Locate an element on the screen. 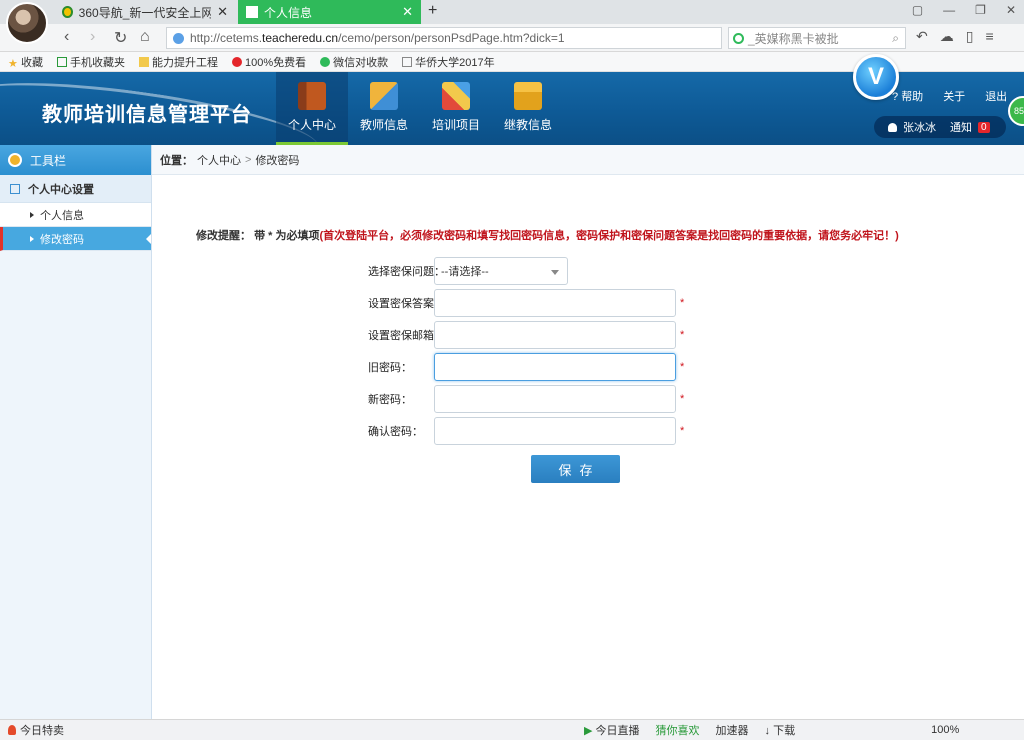 The width and height of the screenshot is (1024, 740). page-icon is located at coordinates (407, 61).